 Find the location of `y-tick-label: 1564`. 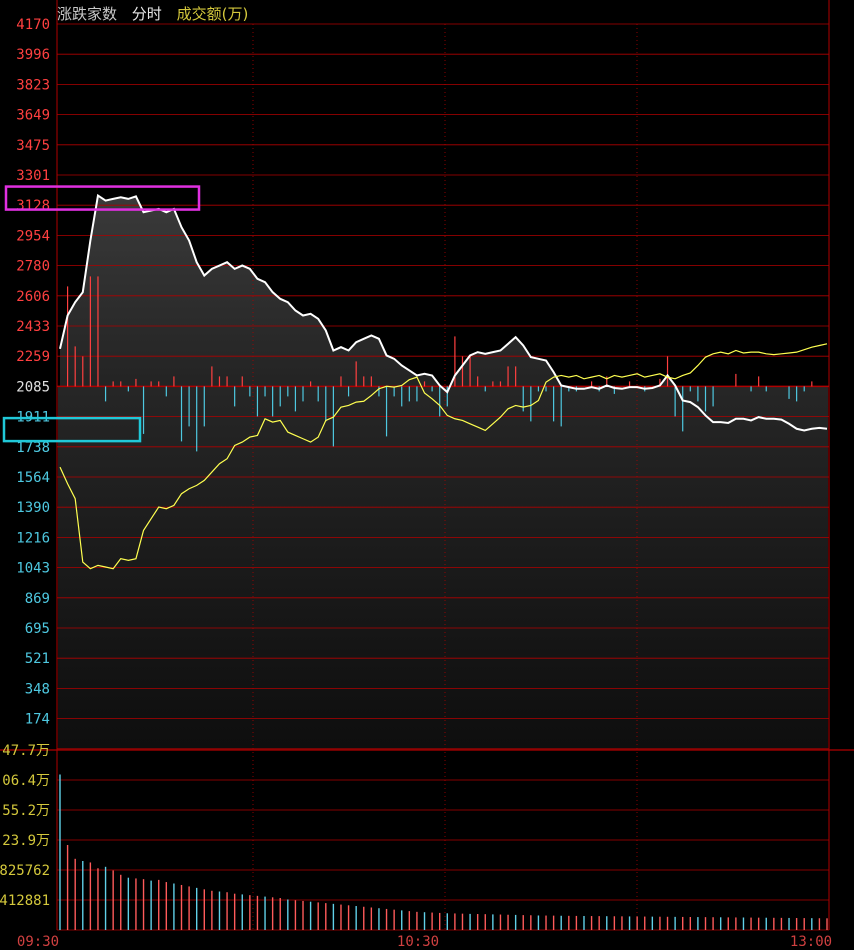

y-tick-label: 1564 is located at coordinates (33, 478).